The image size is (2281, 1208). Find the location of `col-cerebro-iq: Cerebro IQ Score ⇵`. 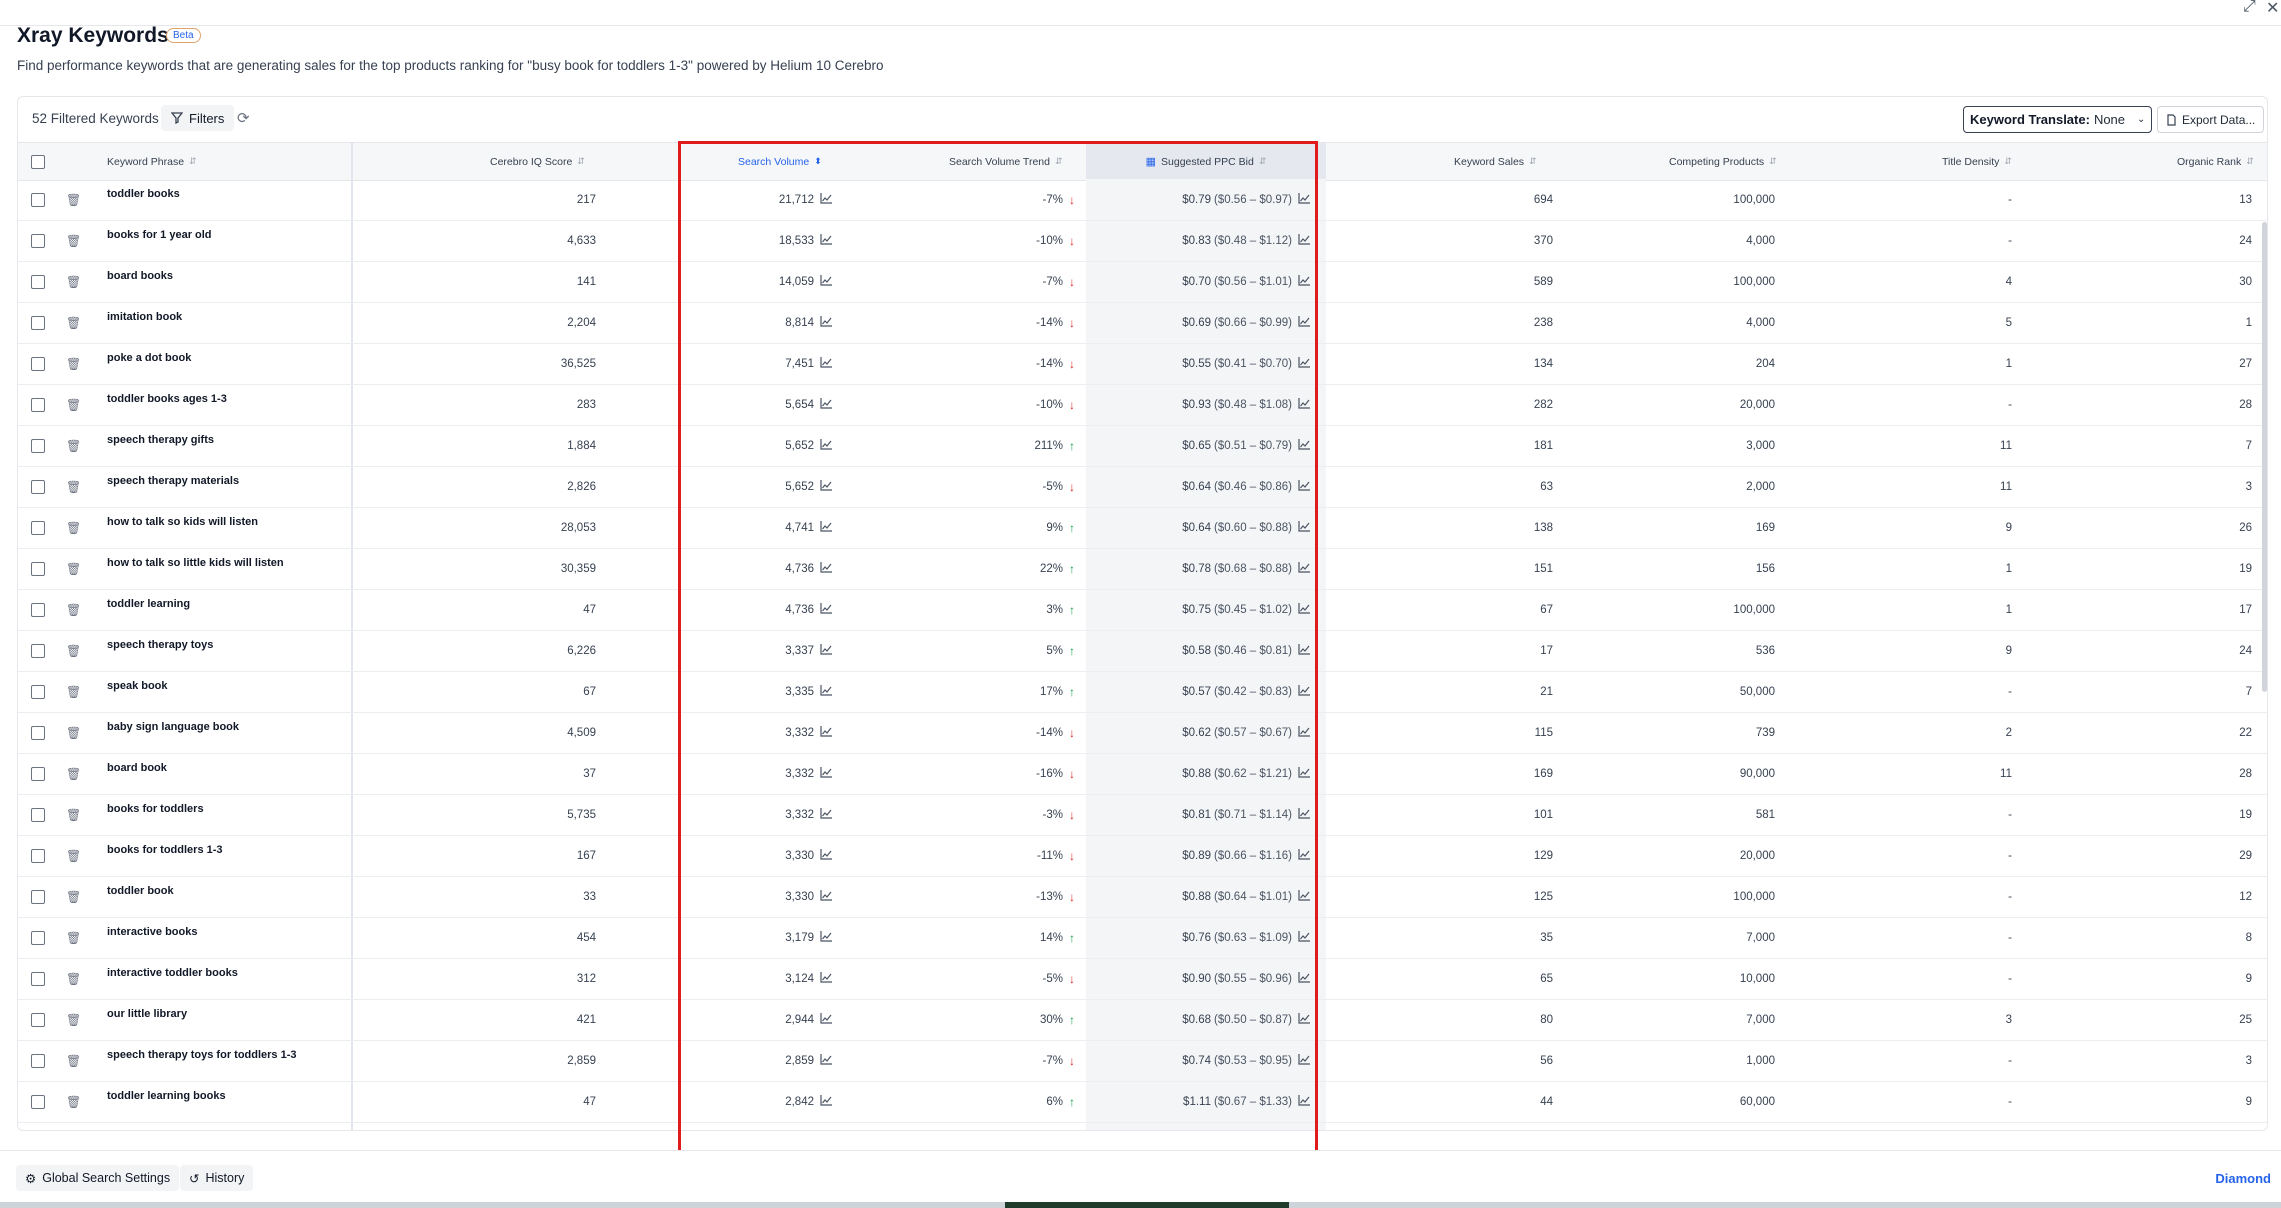

col-cerebro-iq: Cerebro IQ Score ⇵ is located at coordinates (537, 161).